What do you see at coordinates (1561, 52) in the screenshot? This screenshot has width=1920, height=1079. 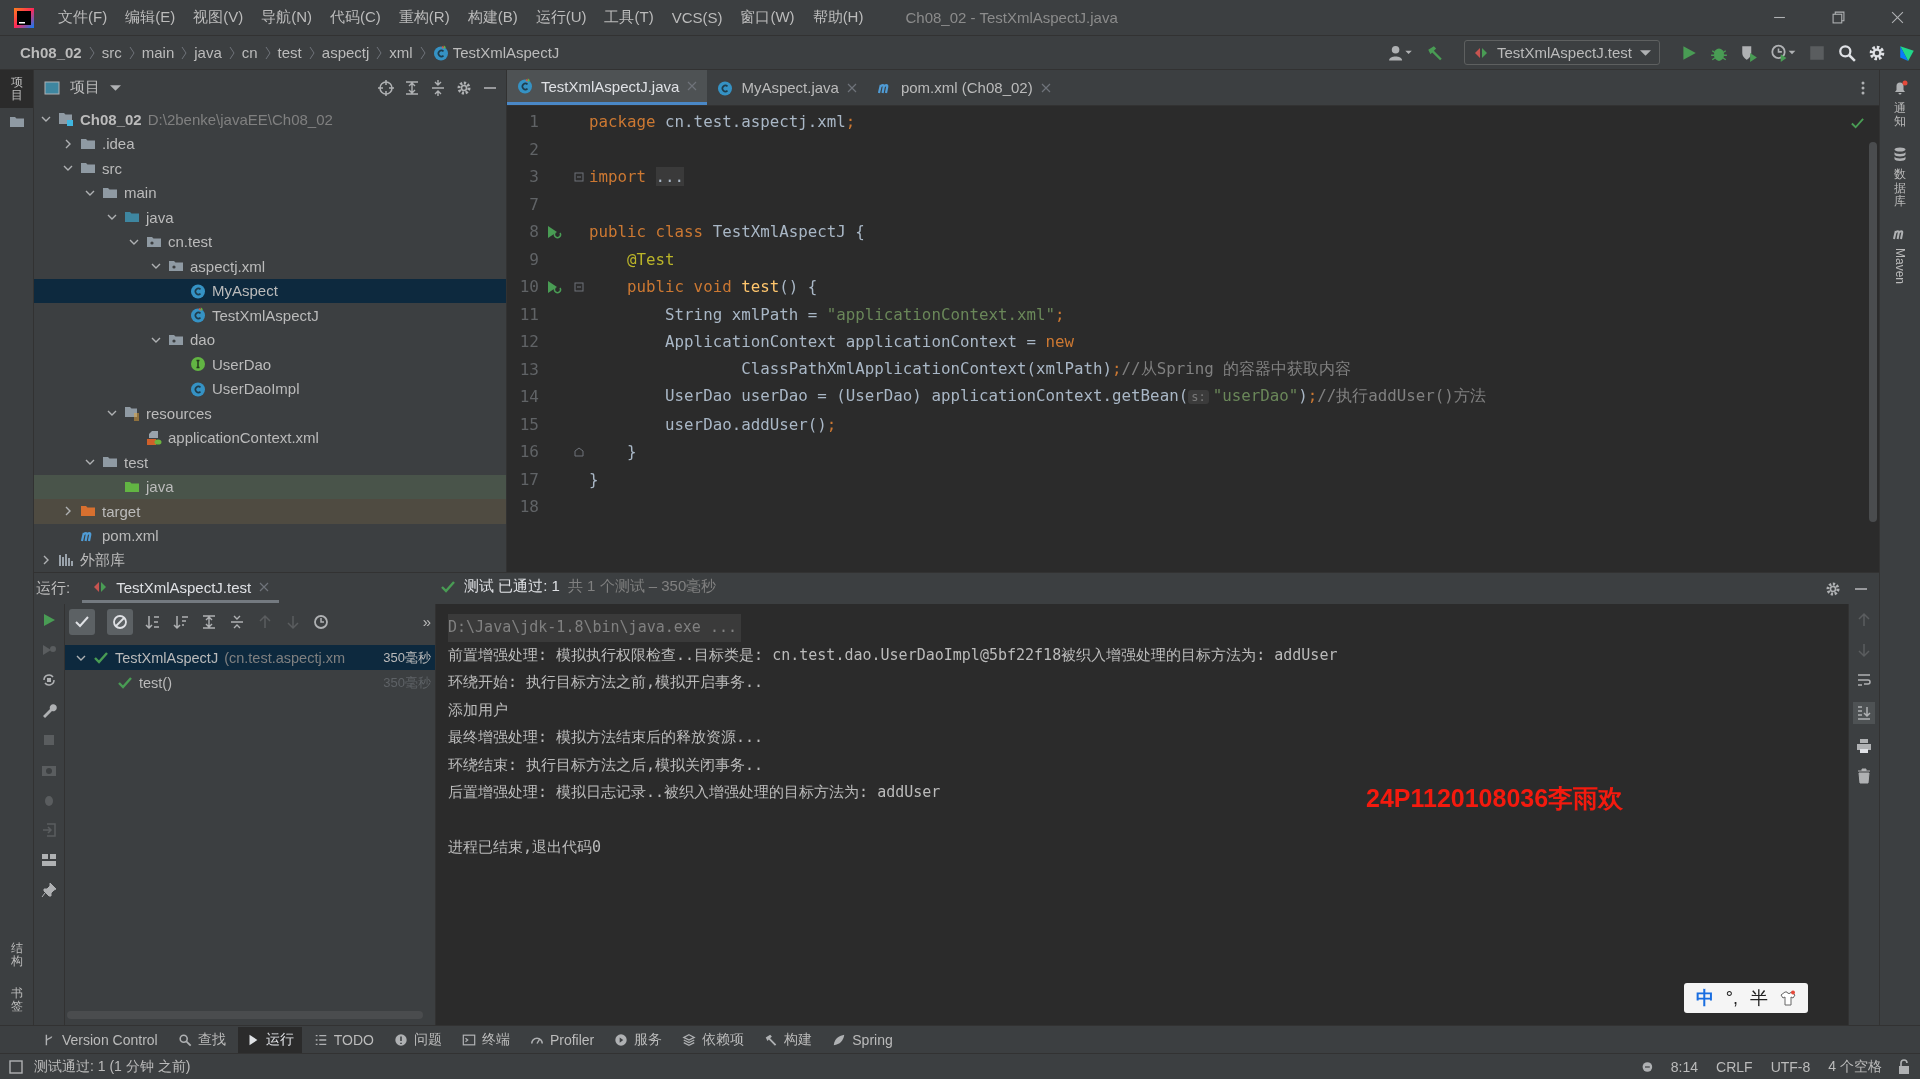 I see `run-configuration-dropdown: TestXmlAspectJ.test` at bounding box center [1561, 52].